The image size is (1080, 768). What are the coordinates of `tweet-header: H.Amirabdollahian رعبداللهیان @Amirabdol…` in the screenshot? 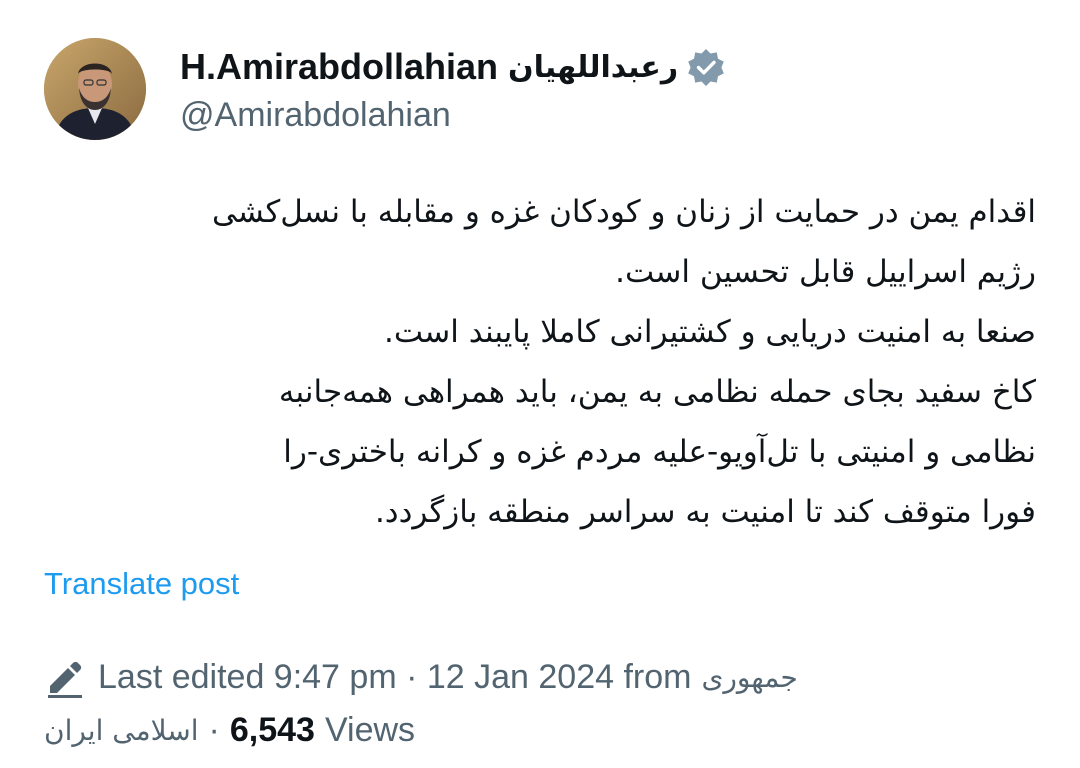 It's located at (544, 93).